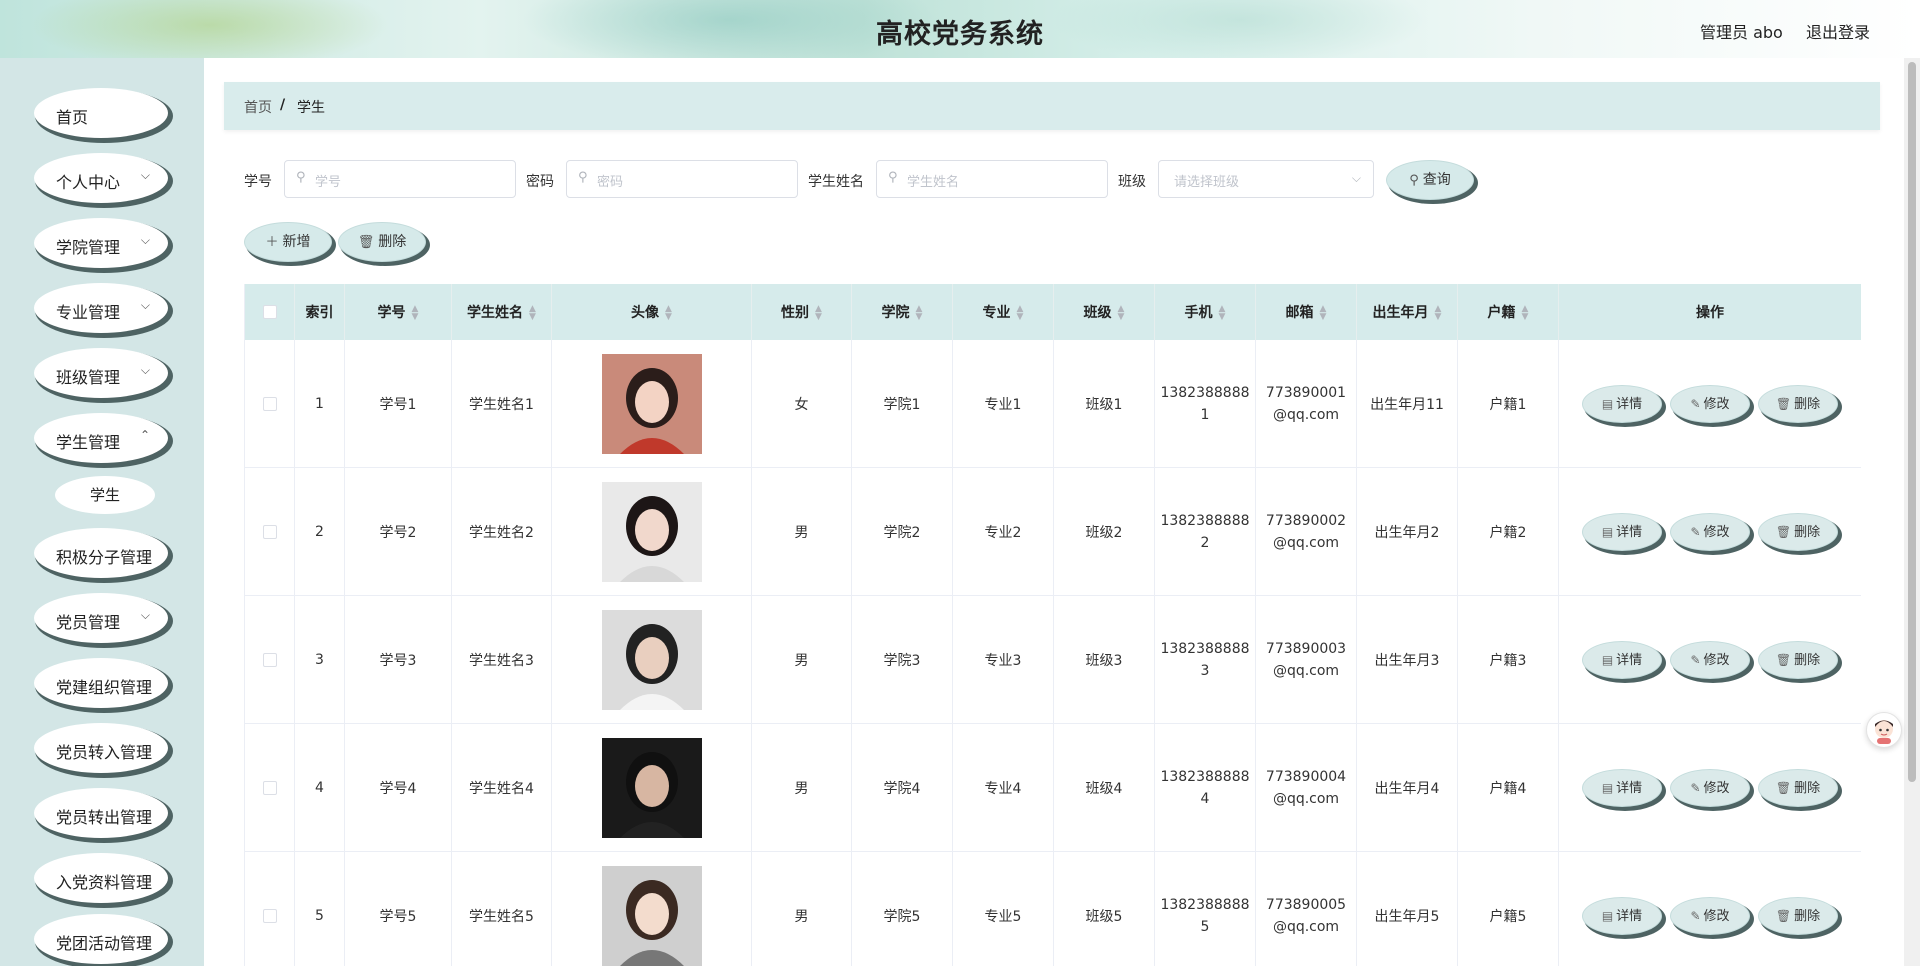 The image size is (1920, 966). I want to click on sidebar-item-party-org: 党建组织管理, so click(101, 683).